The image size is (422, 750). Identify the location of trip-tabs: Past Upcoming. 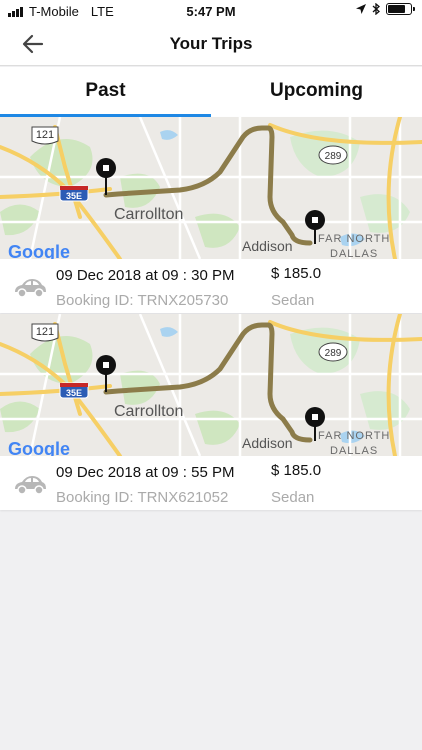
(211, 92).